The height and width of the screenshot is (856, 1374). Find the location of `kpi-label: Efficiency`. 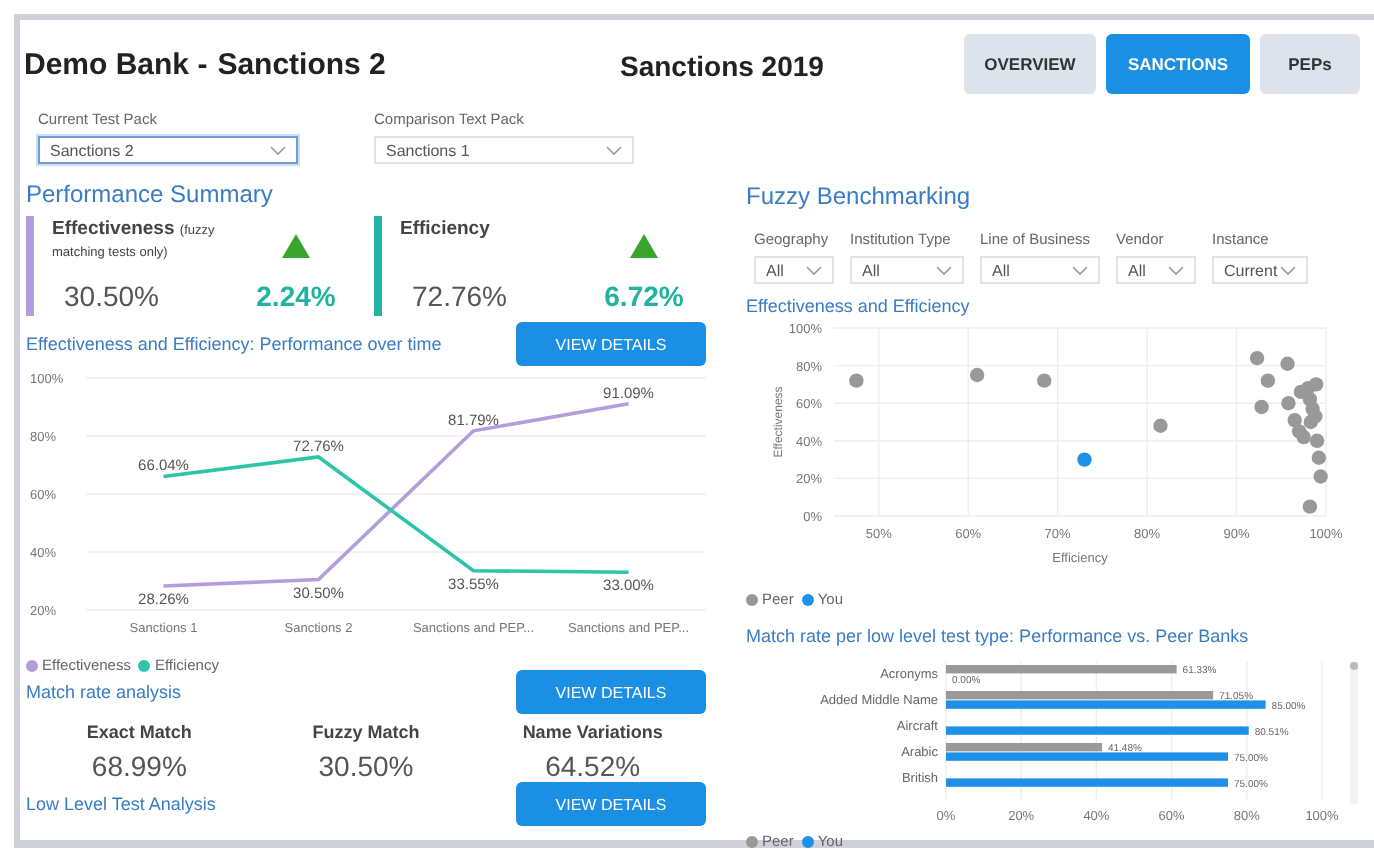

kpi-label: Efficiency is located at coordinates (446, 231).